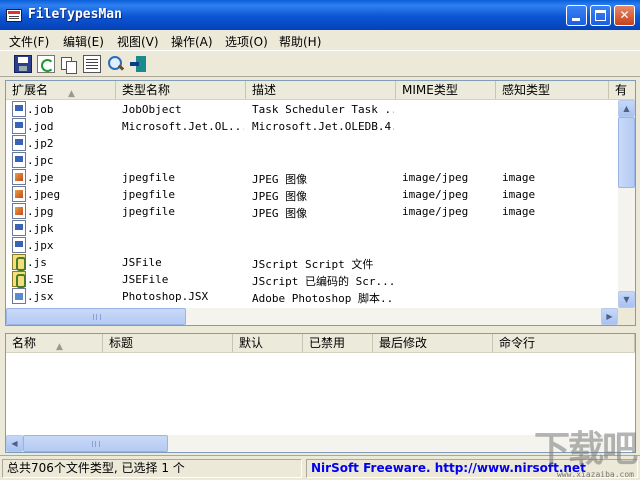 The image size is (640, 480). I want to click on cell-extension: .jpc, so click(40, 160).